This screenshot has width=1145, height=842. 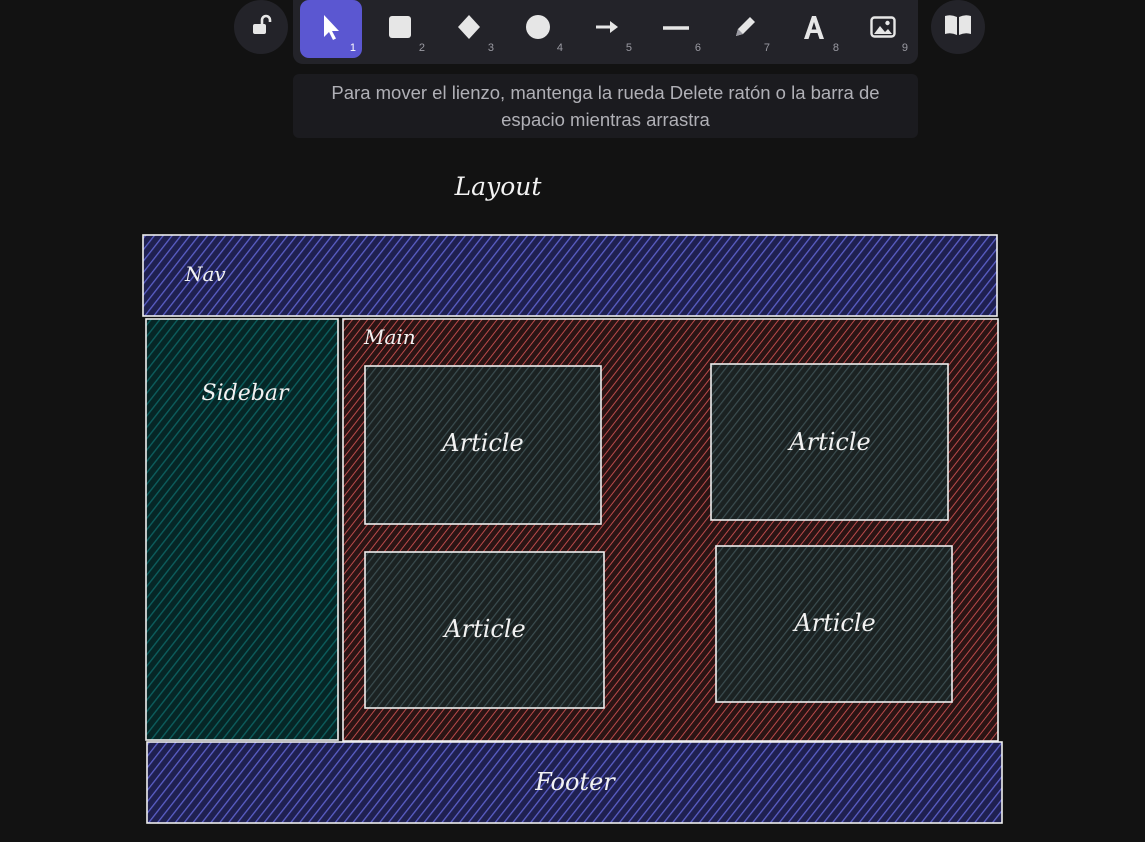 I want to click on main-label: Main, so click(x=389, y=337).